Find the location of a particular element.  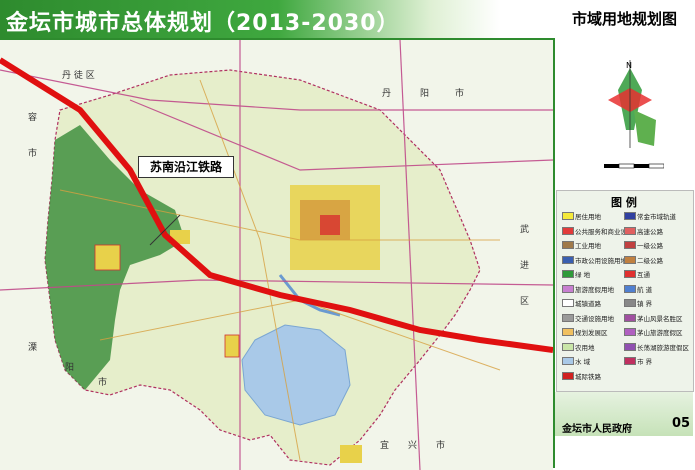

legend-label: 高速公路 is located at coordinates (650, 231).